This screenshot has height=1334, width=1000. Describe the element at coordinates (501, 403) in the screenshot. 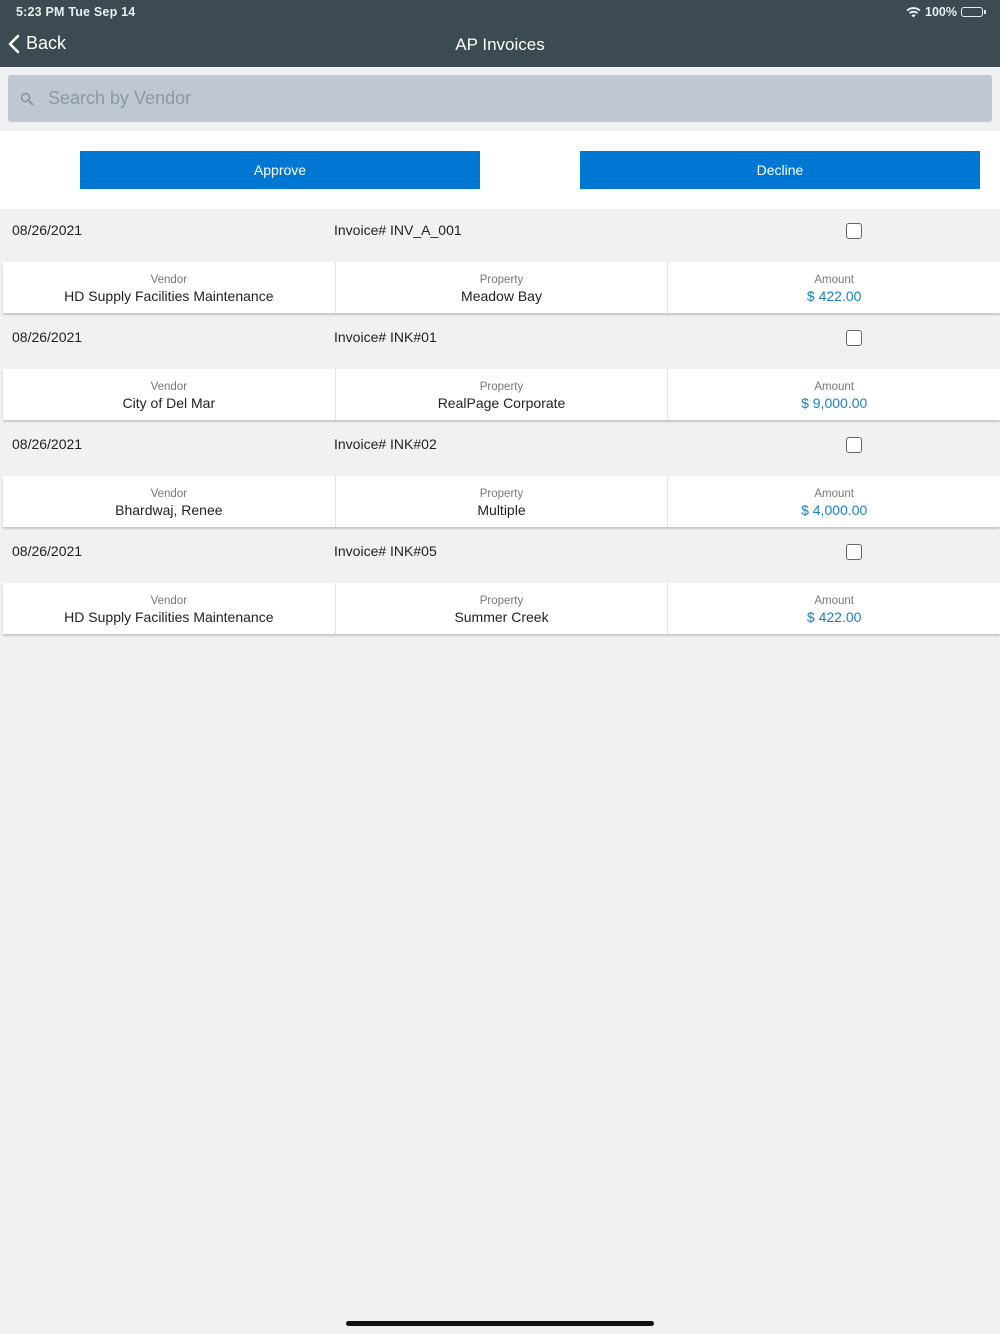

I see `property-value: RealPage Corporate` at that location.